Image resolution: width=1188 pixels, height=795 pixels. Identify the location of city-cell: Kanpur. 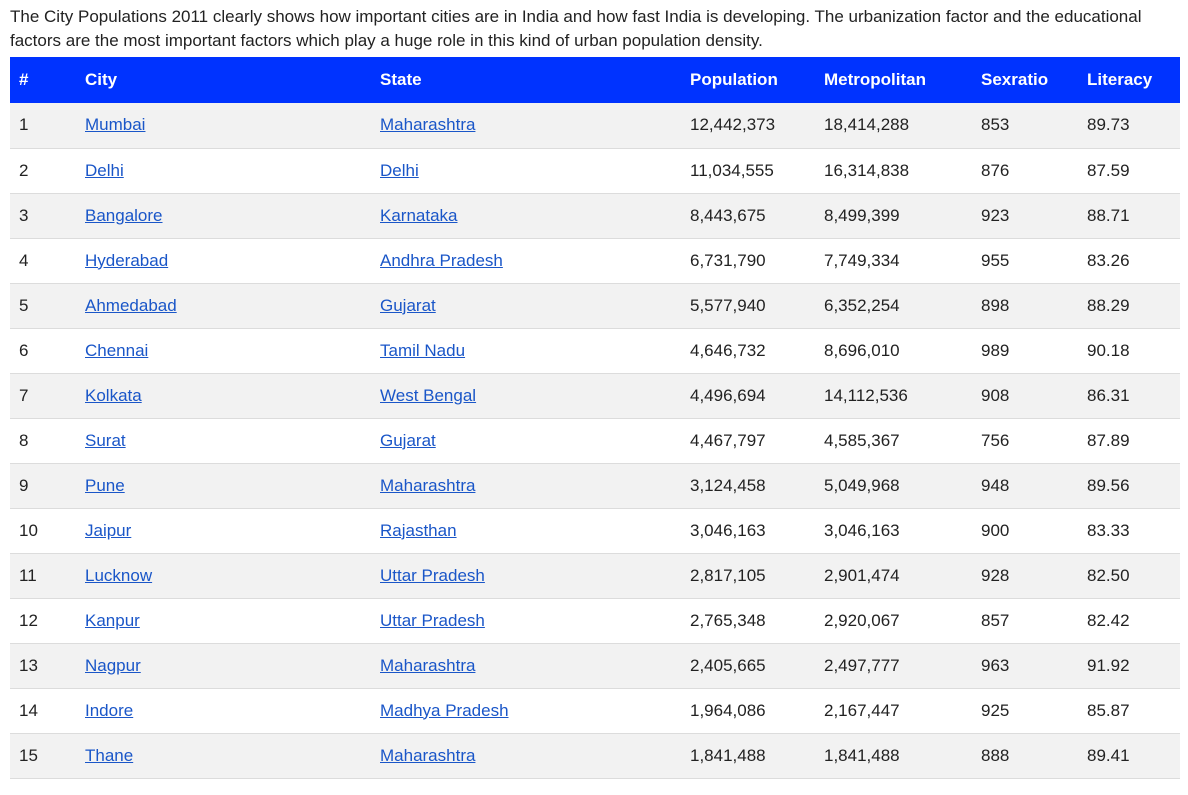
(232, 620).